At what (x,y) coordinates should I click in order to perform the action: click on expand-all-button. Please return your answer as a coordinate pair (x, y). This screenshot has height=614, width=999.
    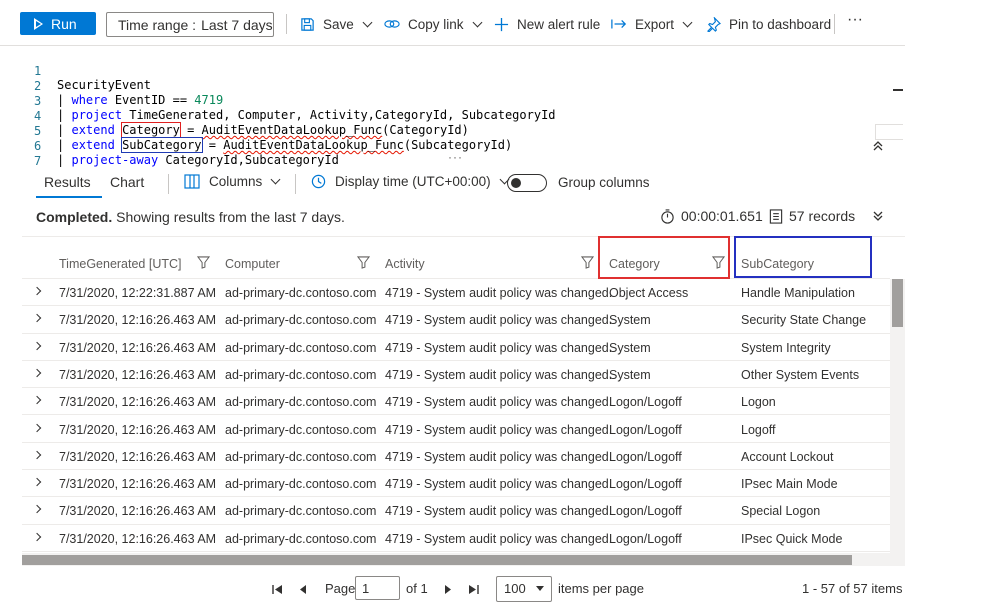
    Looking at the image, I should click on (881, 216).